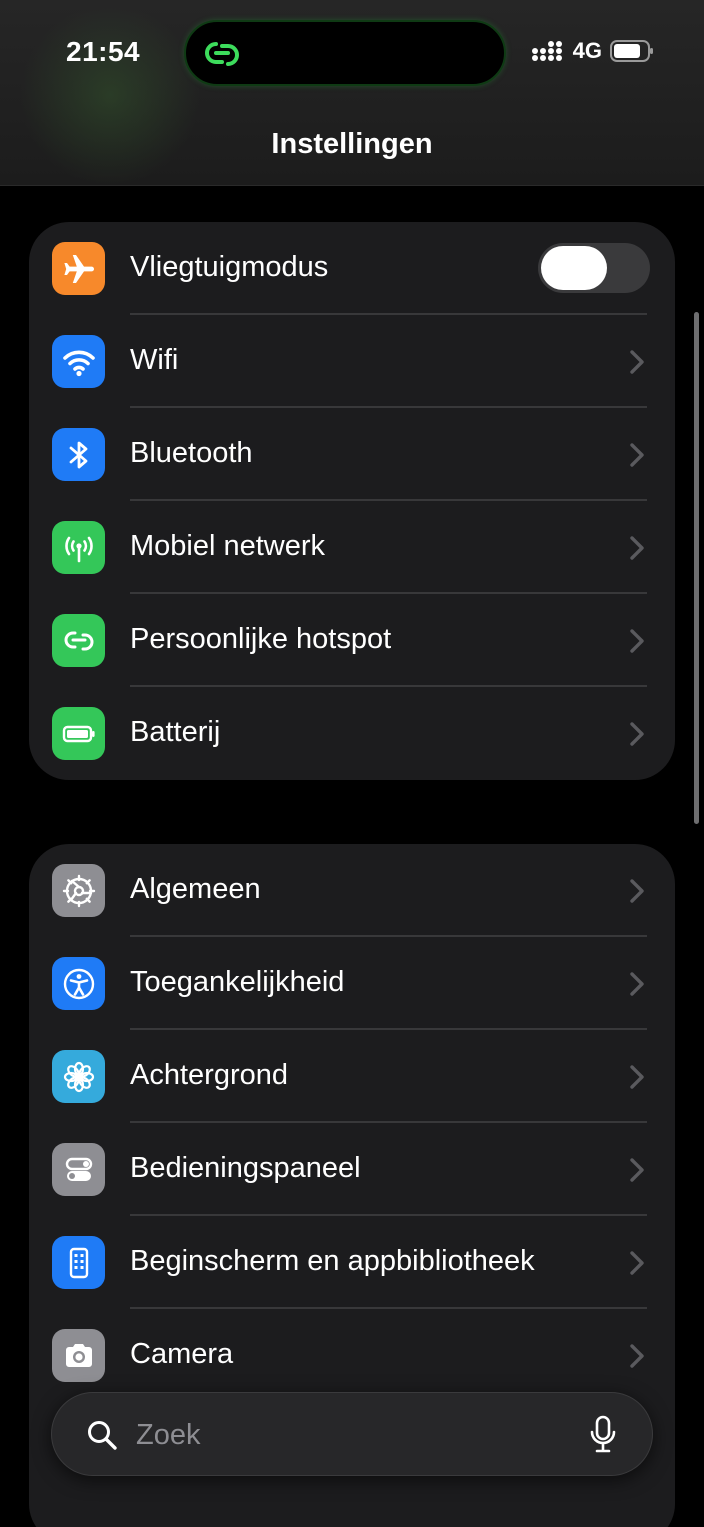 This screenshot has height=1527, width=704. I want to click on search-icon, so click(102, 1435).